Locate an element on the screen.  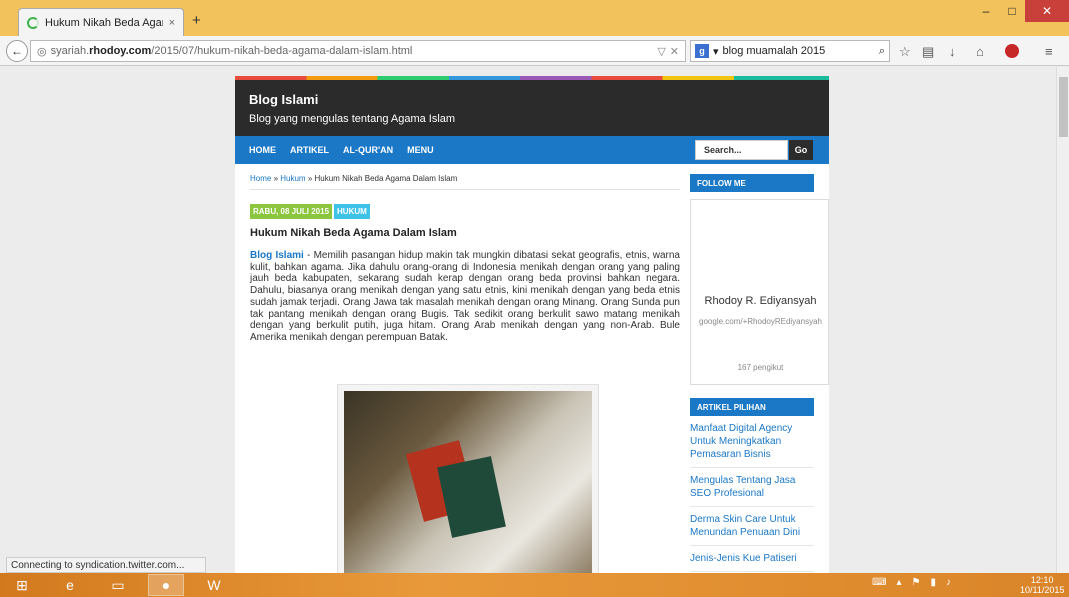
windows-taskbar: ⊞ e ▭ ● W ⌨ ▴ ⚑ ▮ ♪ 12:10 10/11/2015 is located at coordinates (534, 585).